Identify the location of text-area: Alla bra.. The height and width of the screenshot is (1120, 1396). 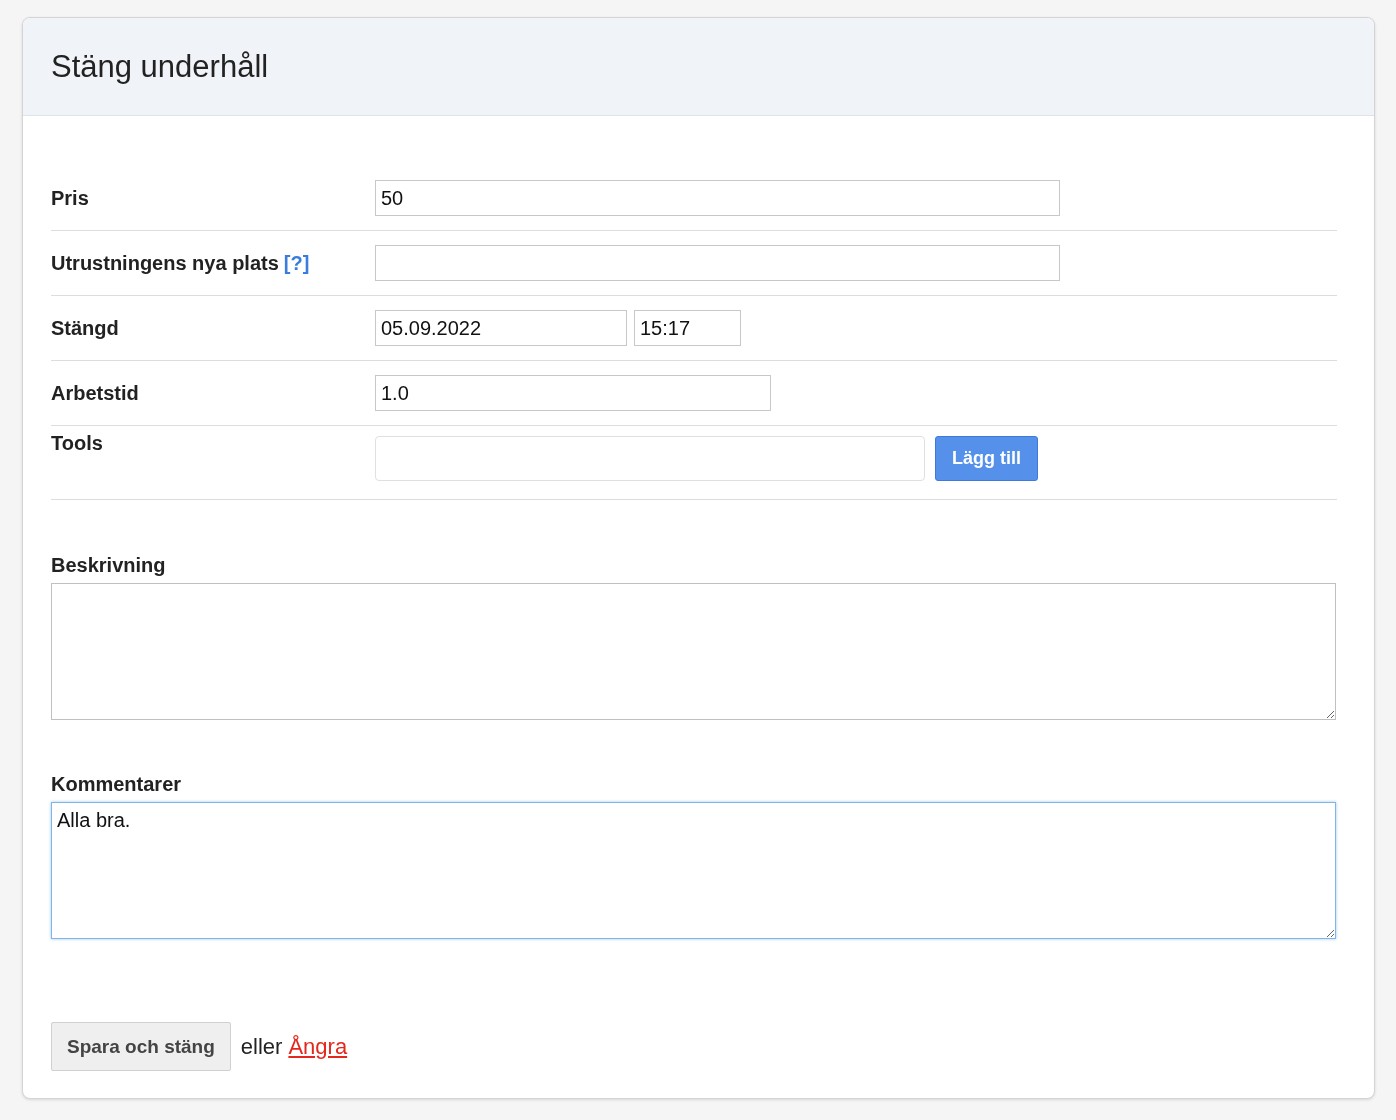
(693, 870).